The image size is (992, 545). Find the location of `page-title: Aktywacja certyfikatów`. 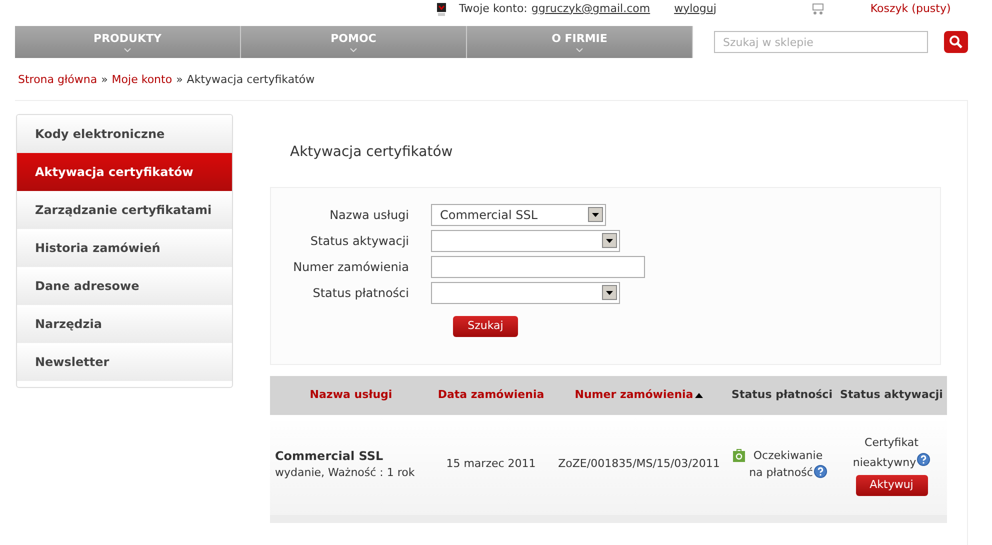

page-title: Aktywacja certyfikatów is located at coordinates (372, 152).